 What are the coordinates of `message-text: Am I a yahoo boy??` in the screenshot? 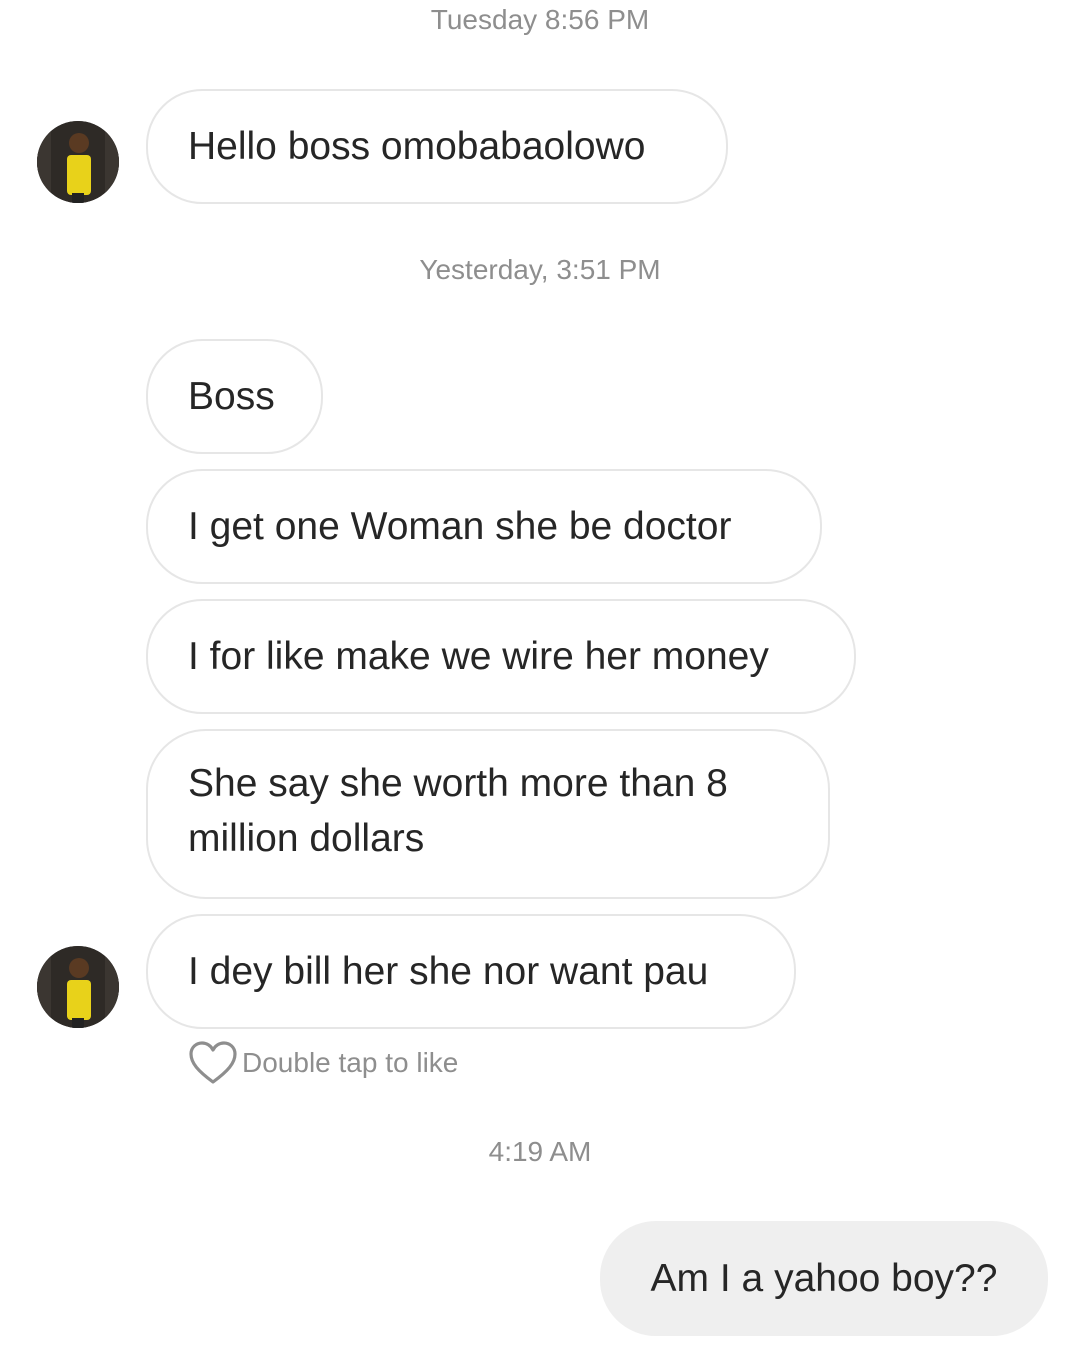 It's located at (824, 1278).